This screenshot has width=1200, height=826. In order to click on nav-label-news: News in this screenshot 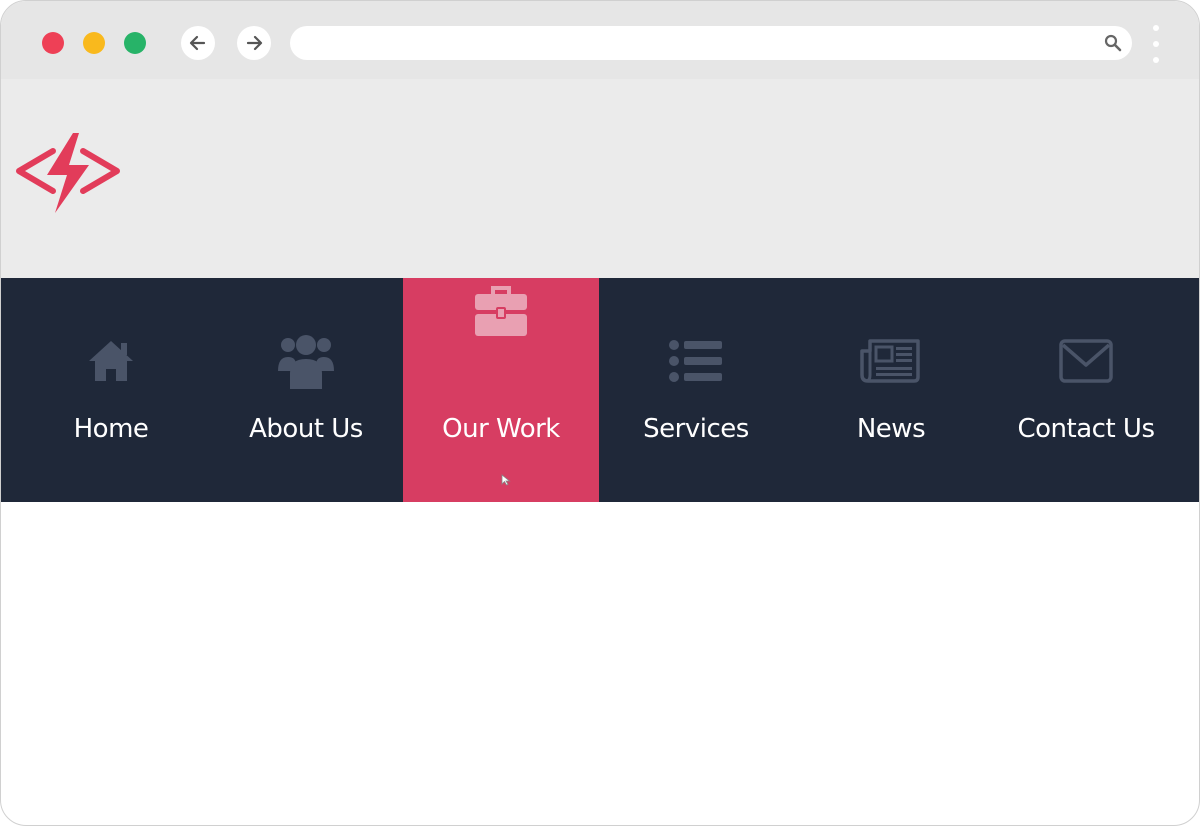, I will do `click(891, 429)`.